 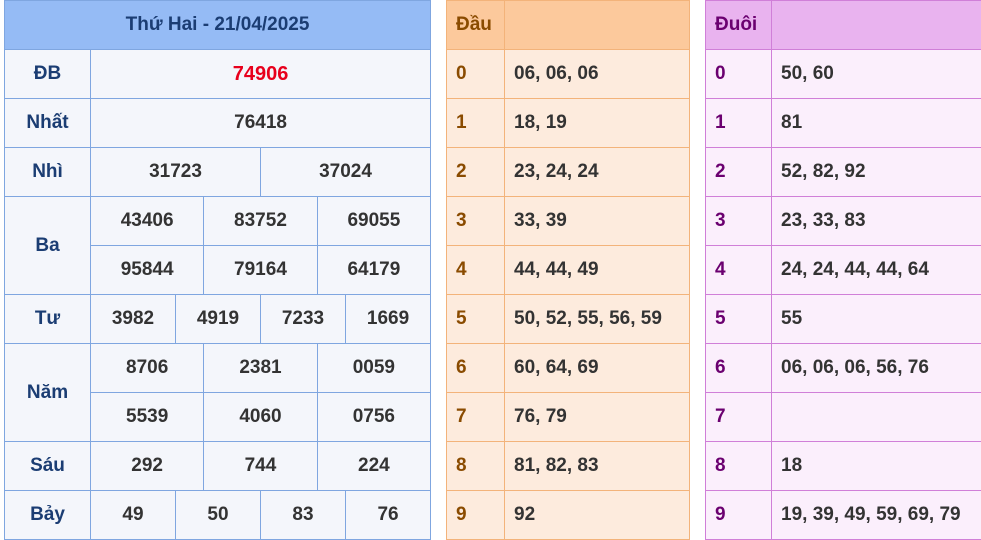 What do you see at coordinates (876, 221) in the screenshot?
I see `duoi-numbers: 23, 33, 83` at bounding box center [876, 221].